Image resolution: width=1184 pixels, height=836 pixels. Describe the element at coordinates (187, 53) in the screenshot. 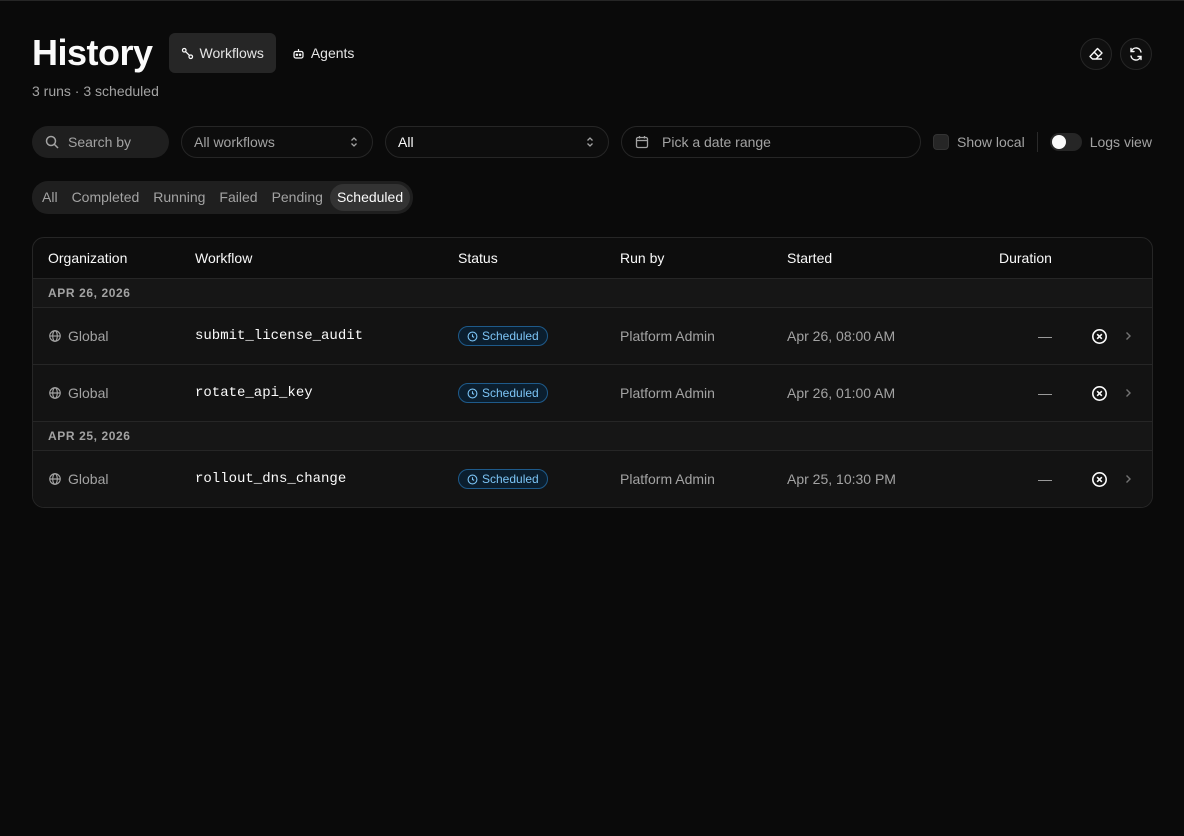

I see `workflow-icon` at that location.